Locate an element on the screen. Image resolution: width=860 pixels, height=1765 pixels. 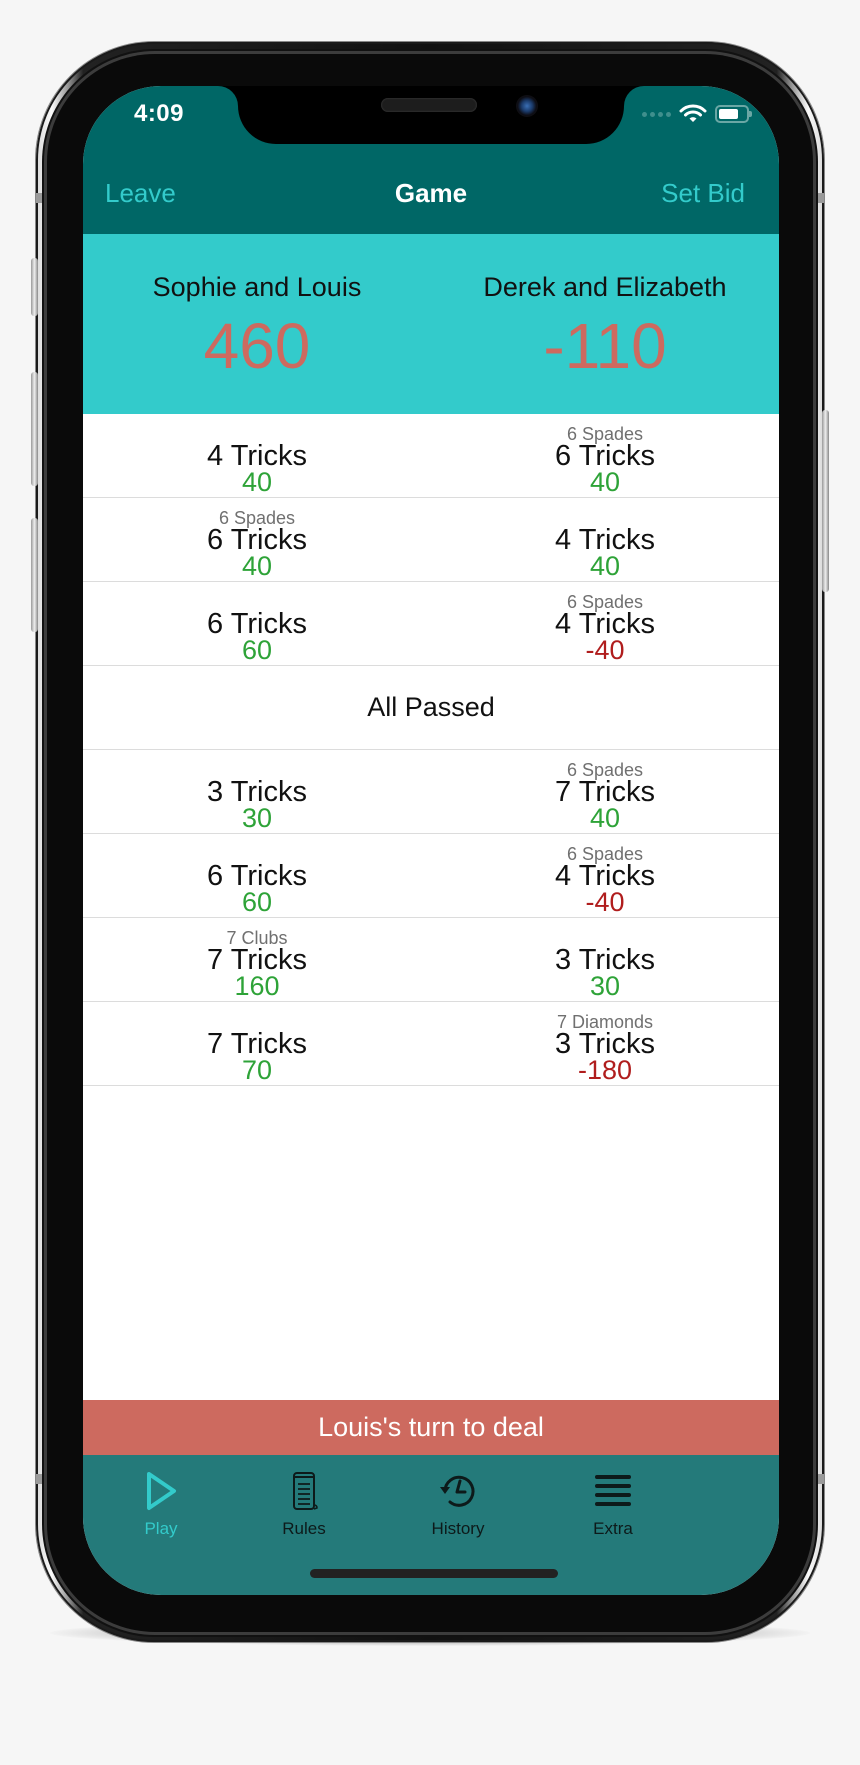
round-row-passed: All Passed is located at coordinates (431, 708).